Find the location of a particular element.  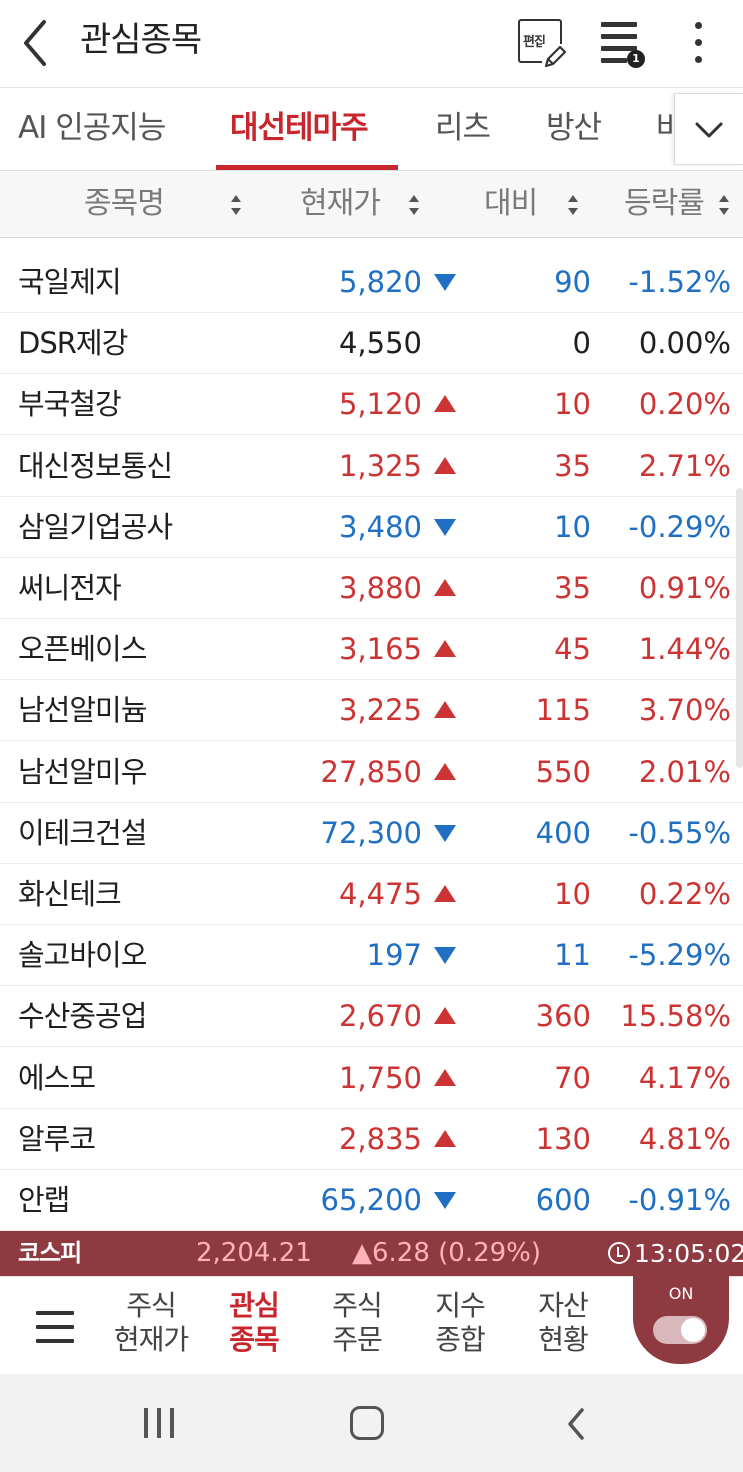

edit-button: 편집 is located at coordinates (544, 44).